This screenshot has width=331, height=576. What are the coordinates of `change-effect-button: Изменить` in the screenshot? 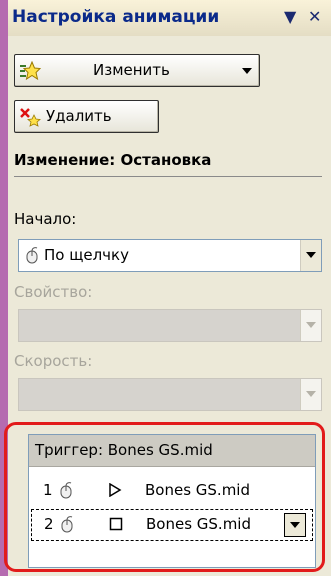 It's located at (137, 70).